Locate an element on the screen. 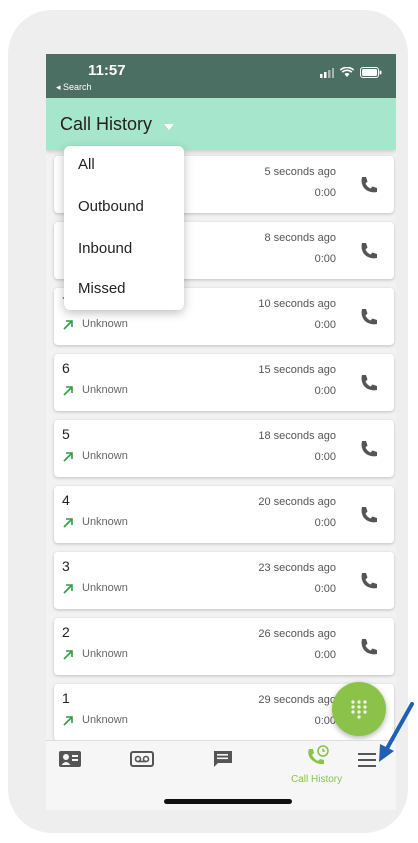 This screenshot has height=843, width=418. call-time-ago: 23 seconds ago is located at coordinates (297, 568).